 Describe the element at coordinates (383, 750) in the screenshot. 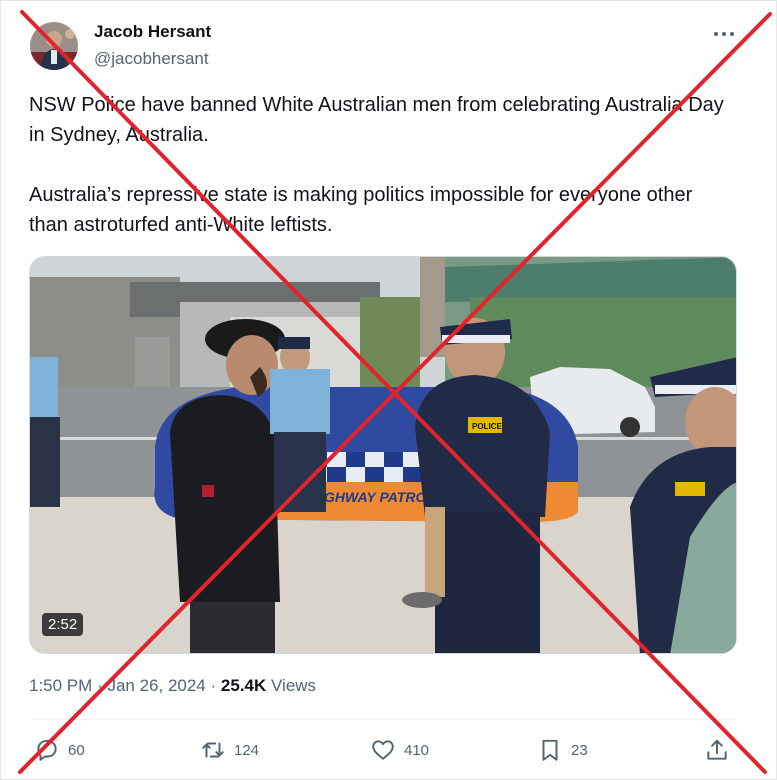

I see `like-icon` at that location.